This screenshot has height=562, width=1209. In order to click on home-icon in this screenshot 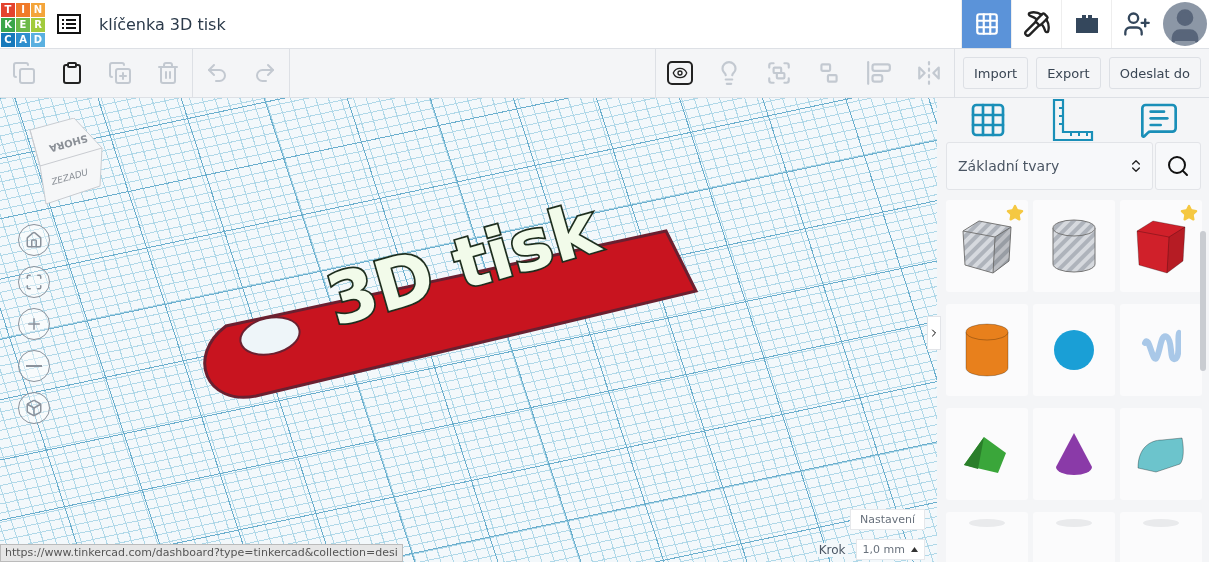, I will do `click(34, 240)`.